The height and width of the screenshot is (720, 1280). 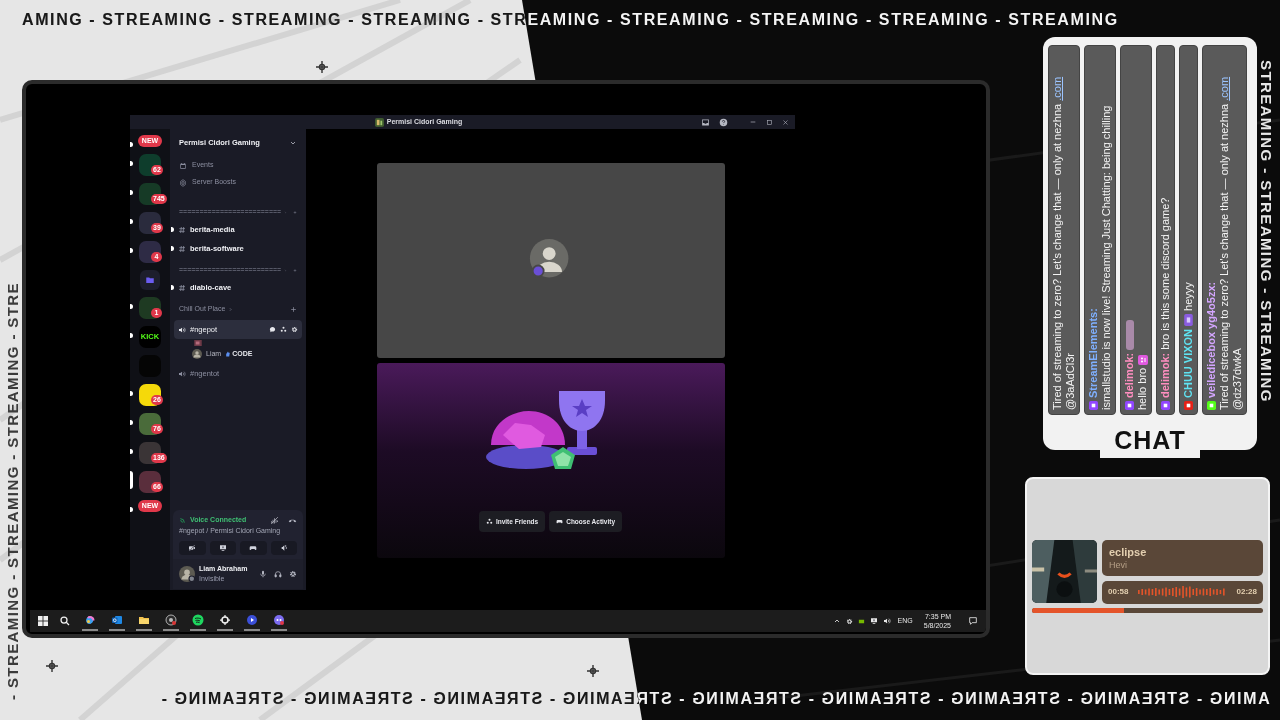 I want to click on thumb-icon, so click(x=228, y=354).